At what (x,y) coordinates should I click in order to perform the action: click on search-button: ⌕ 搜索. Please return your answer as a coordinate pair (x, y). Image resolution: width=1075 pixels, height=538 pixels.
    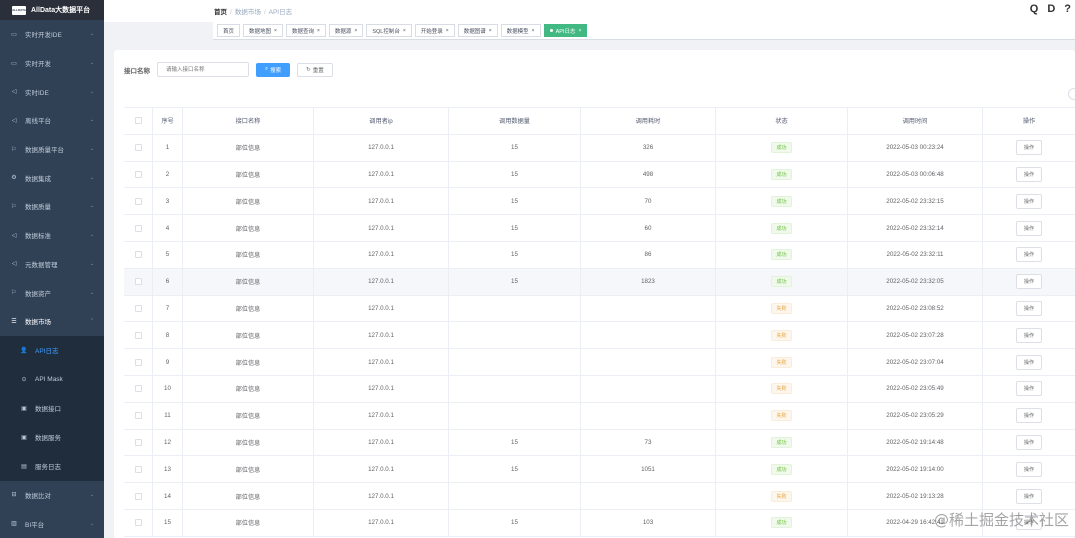
    Looking at the image, I should click on (273, 69).